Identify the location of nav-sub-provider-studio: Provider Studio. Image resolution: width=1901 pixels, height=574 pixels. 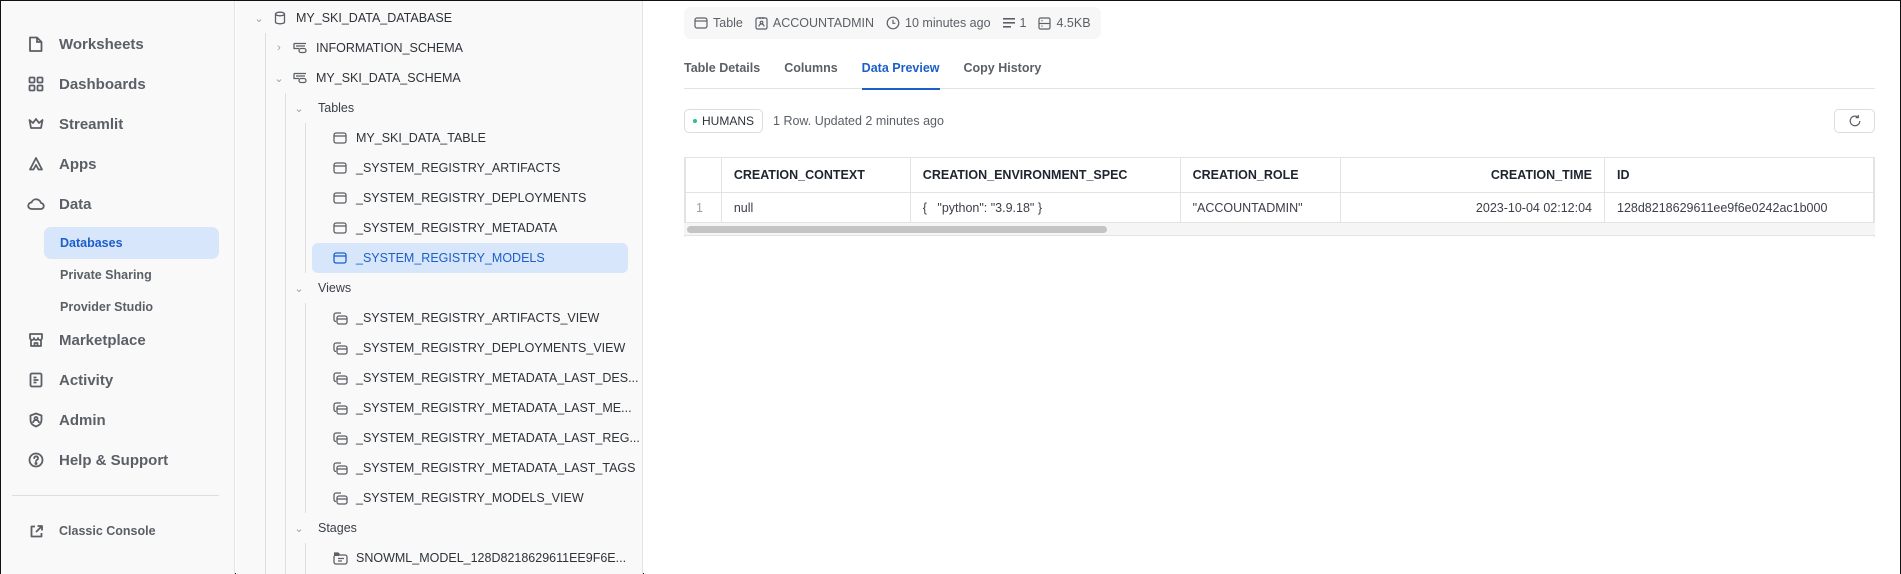
(131, 307).